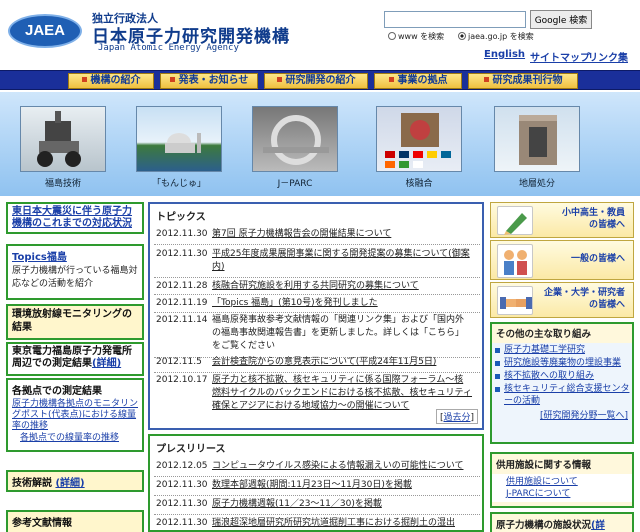 This screenshot has width=640, height=532. Describe the element at coordinates (562, 414) in the screenshot. I see `research-fields-link: [研究開発分野一覧へ]` at that location.